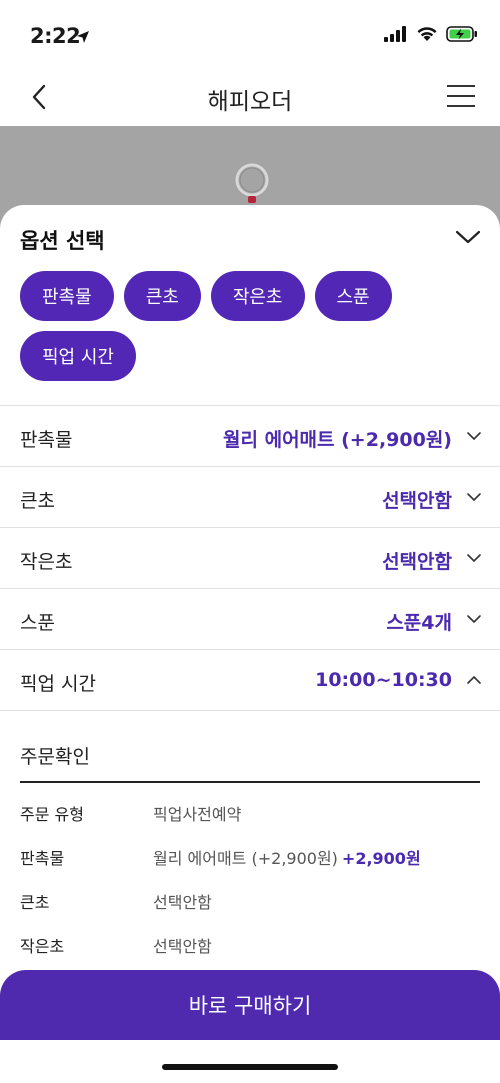 Image resolution: width=500 pixels, height=1083 pixels. Describe the element at coordinates (46, 440) in the screenshot. I see `option-label: 판촉물` at that location.